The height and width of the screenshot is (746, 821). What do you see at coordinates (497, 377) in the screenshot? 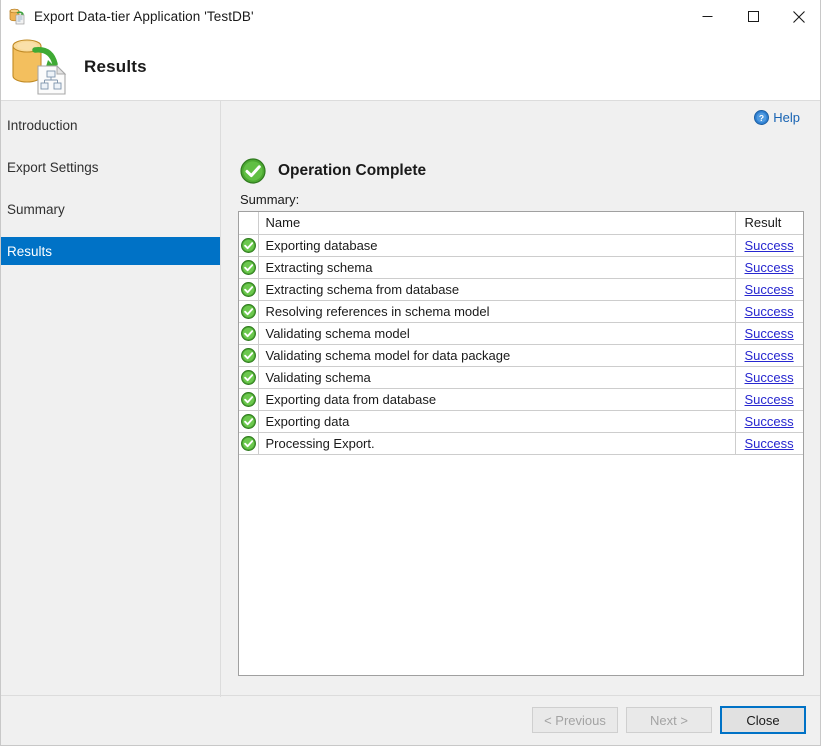
I see `row-name: Validating schema` at bounding box center [497, 377].